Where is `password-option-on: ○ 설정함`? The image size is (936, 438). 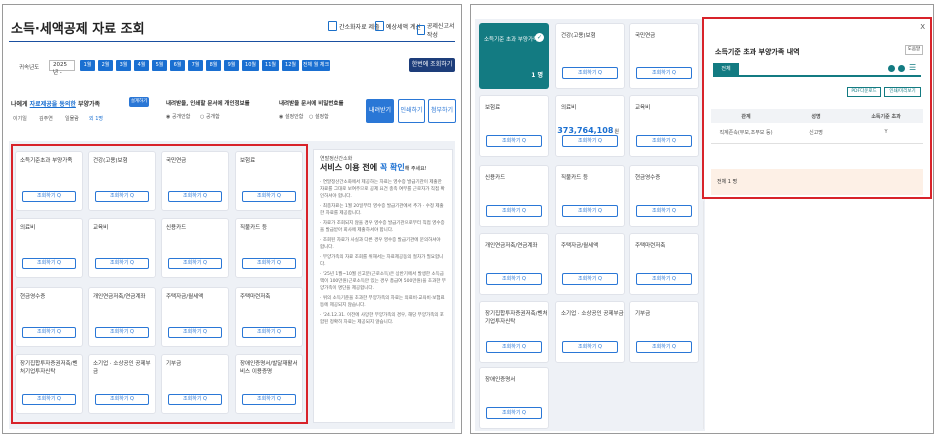 password-option-on: ○ 설정함 is located at coordinates (319, 116).